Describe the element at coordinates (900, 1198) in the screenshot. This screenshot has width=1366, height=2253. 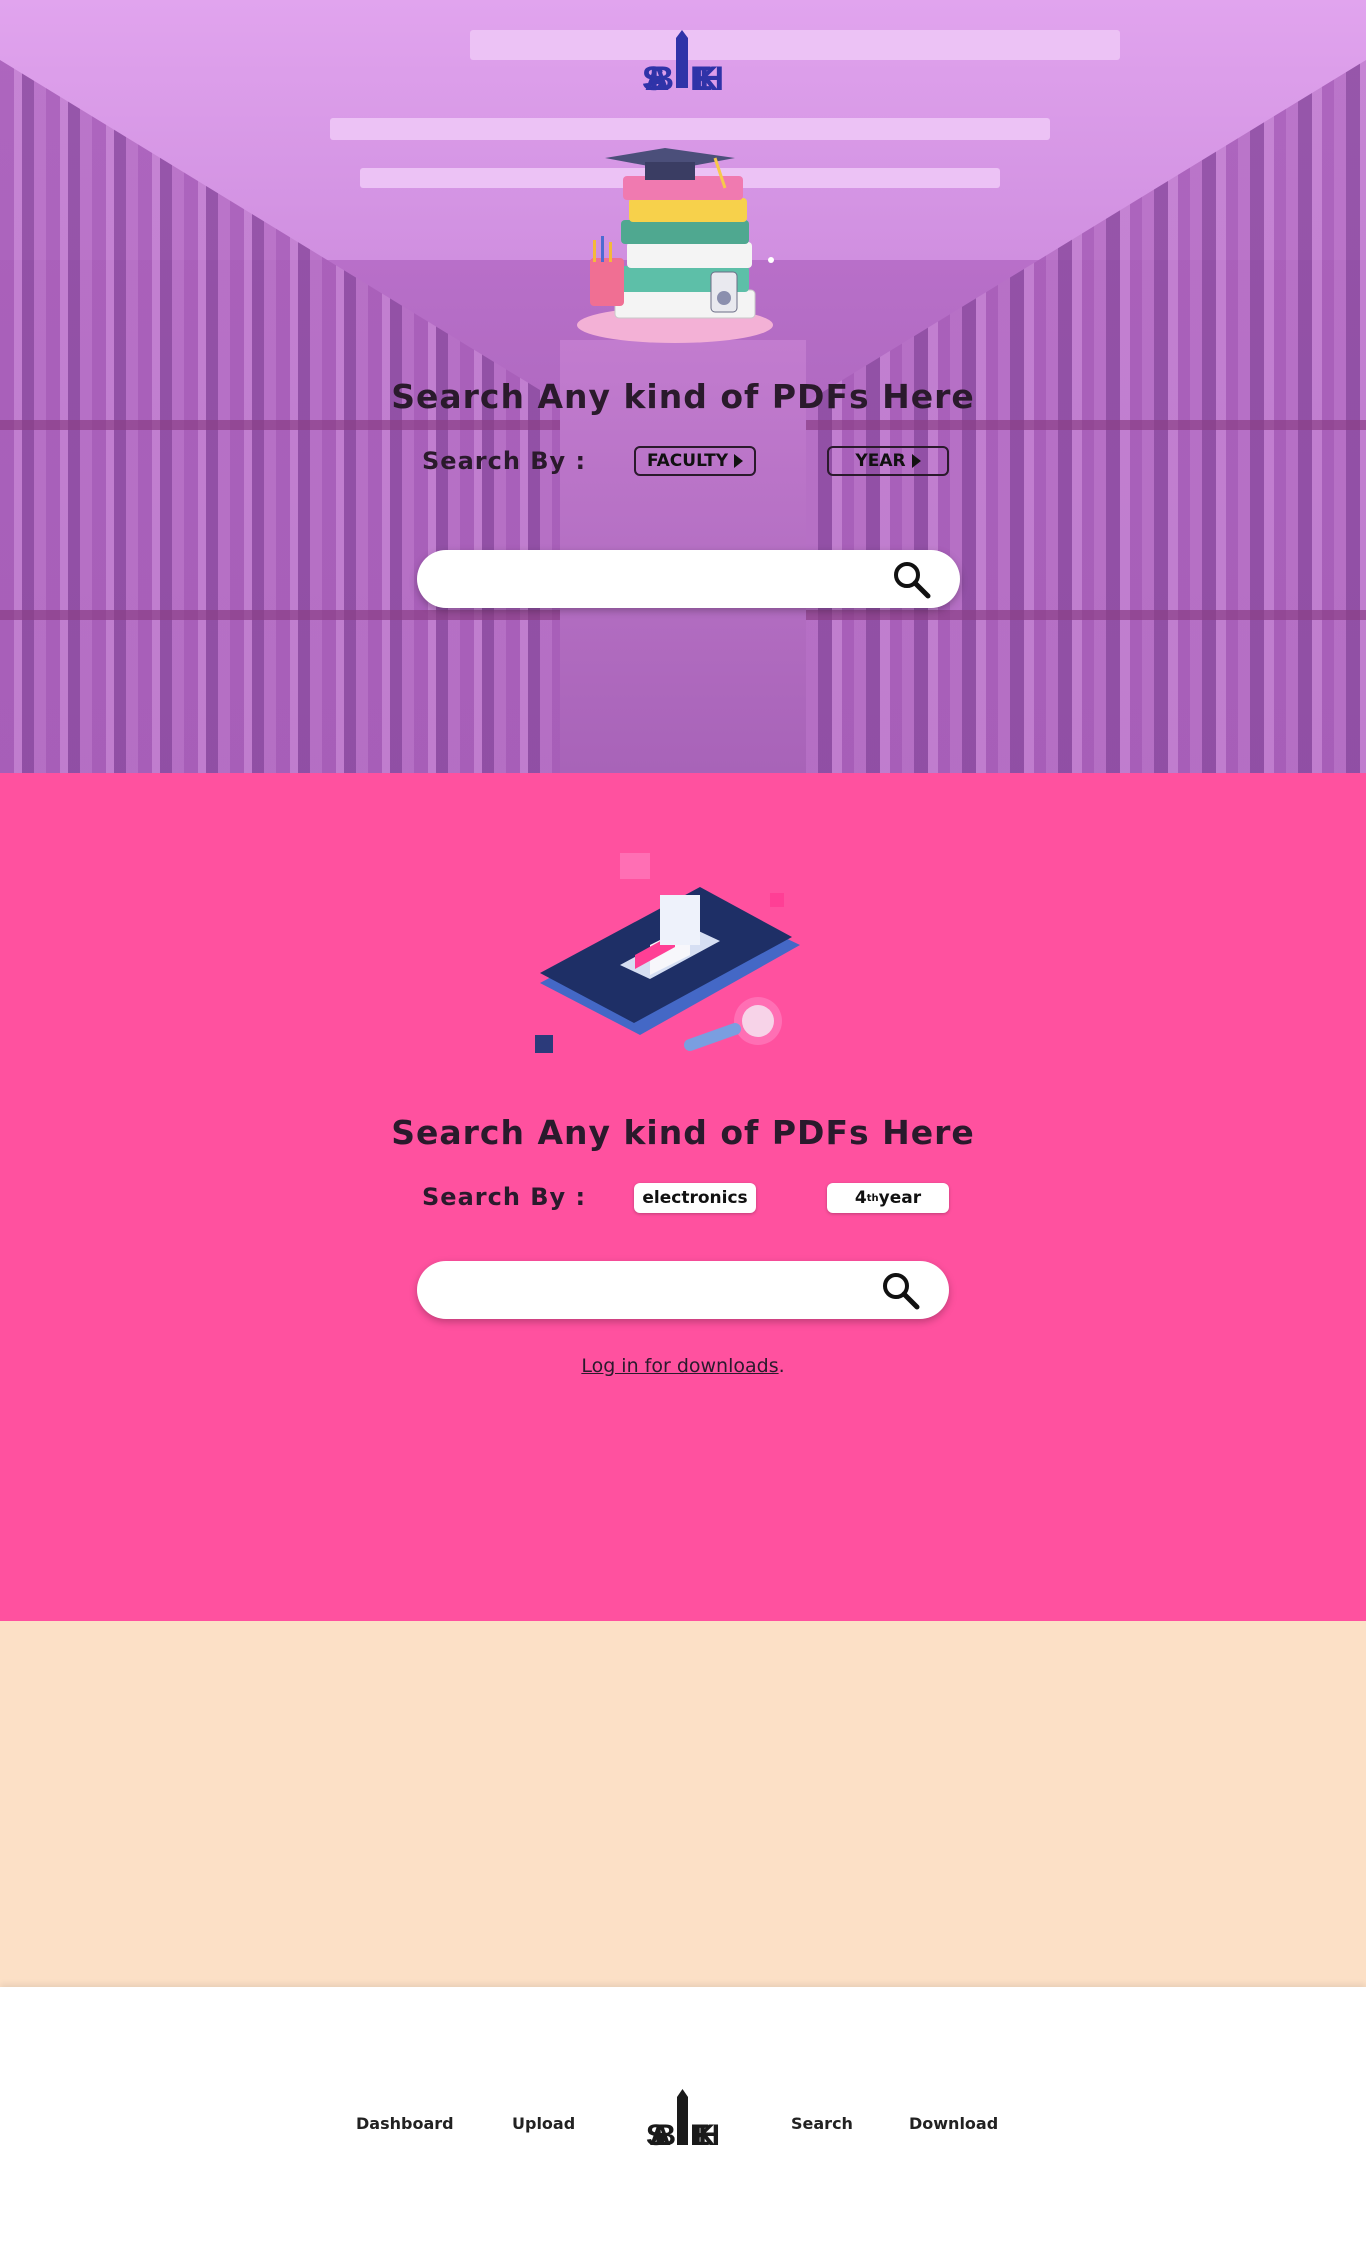
I see `year-chip-text: year` at that location.